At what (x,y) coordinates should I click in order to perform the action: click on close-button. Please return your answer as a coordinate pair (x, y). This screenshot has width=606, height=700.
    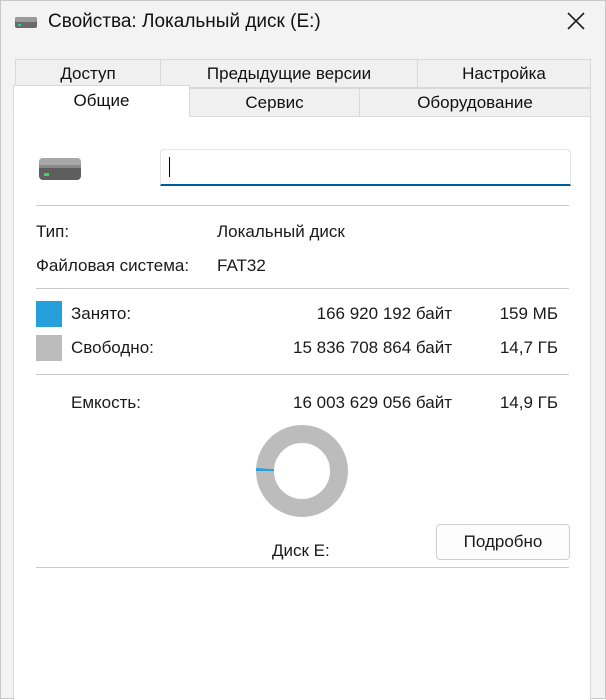
    Looking at the image, I should click on (576, 21).